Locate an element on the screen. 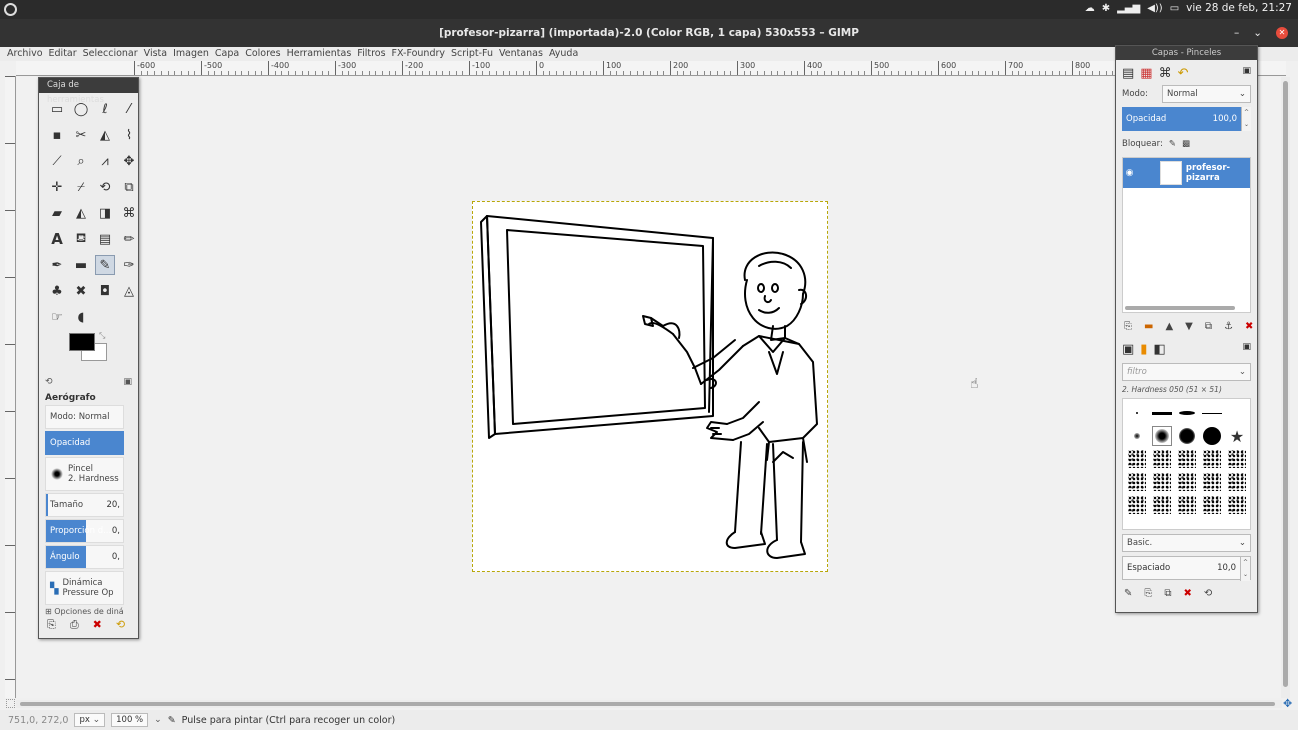 The width and height of the screenshot is (1298, 730). heal-icon: ✖ is located at coordinates (81, 291).